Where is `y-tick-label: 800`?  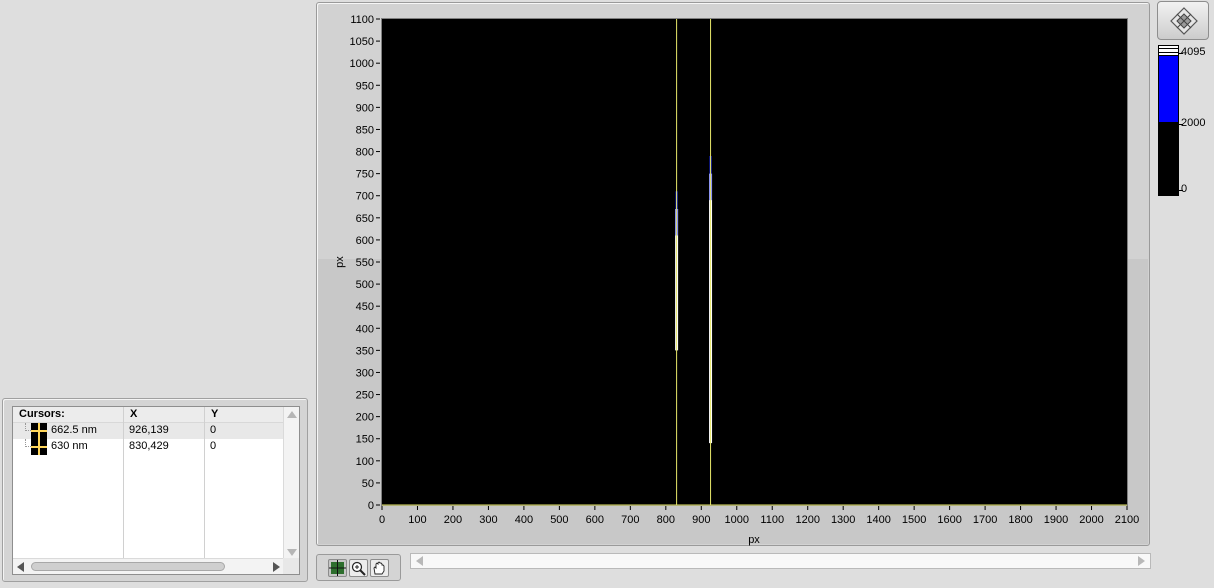
y-tick-label: 800 is located at coordinates (365, 153).